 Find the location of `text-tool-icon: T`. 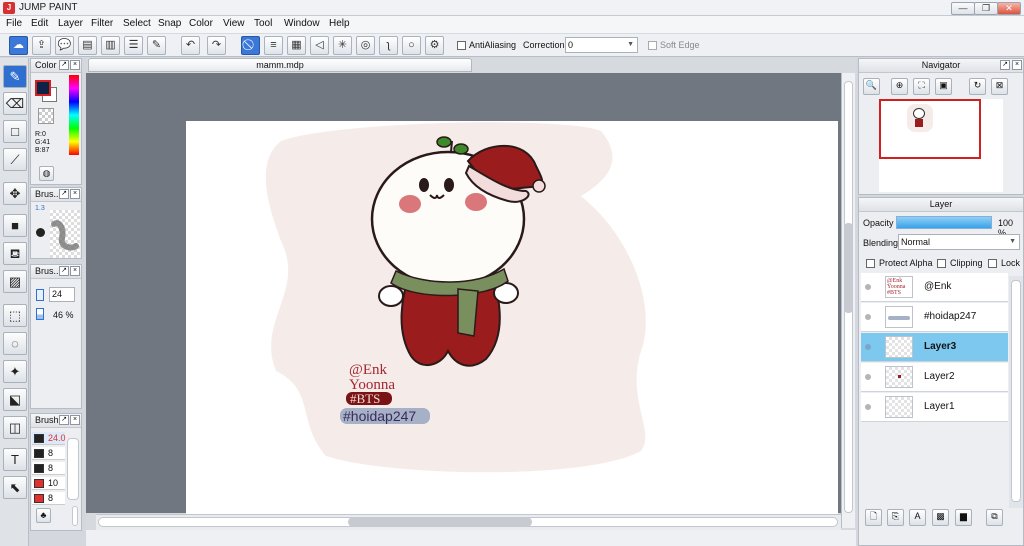

text-tool-icon: T is located at coordinates (15, 459).